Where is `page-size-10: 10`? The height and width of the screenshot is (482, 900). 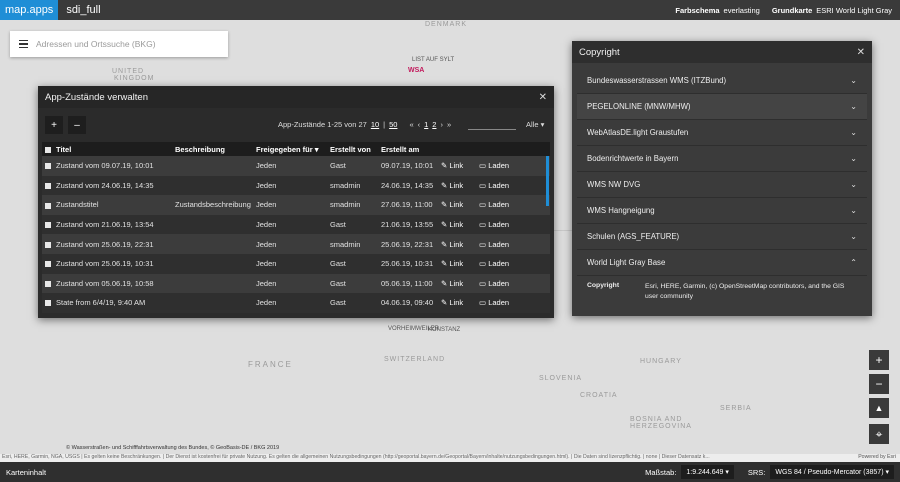
page-size-10: 10 is located at coordinates (375, 124).